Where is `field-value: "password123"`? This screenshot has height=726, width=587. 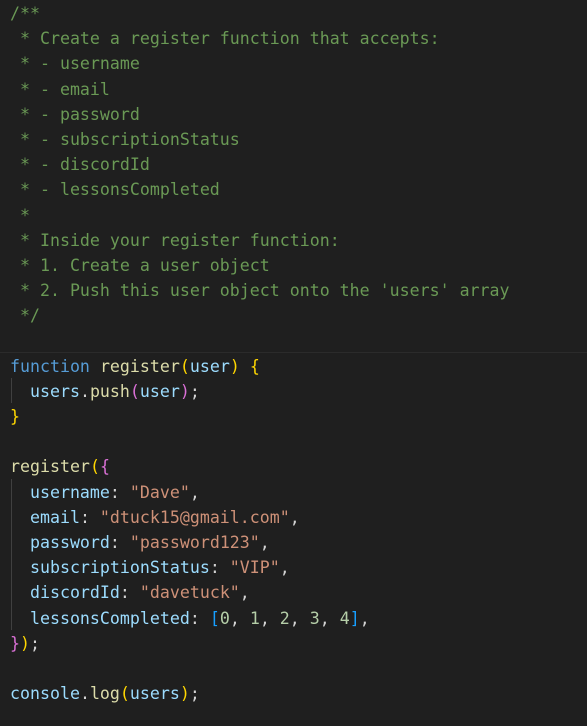 field-value: "password123" is located at coordinates (194, 542).